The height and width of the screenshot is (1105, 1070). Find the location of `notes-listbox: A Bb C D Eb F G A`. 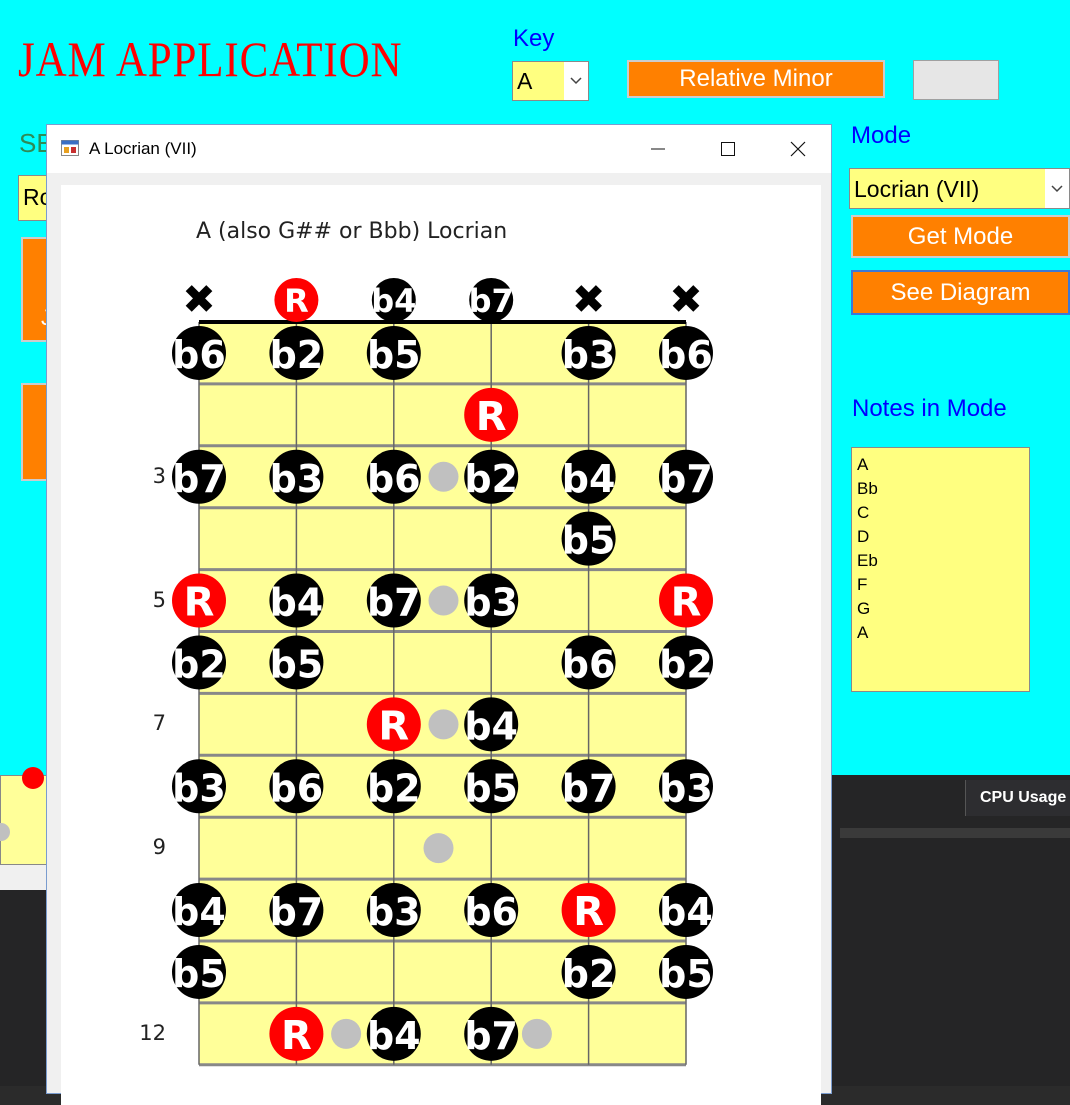

notes-listbox: A Bb C D Eb F G A is located at coordinates (940, 569).